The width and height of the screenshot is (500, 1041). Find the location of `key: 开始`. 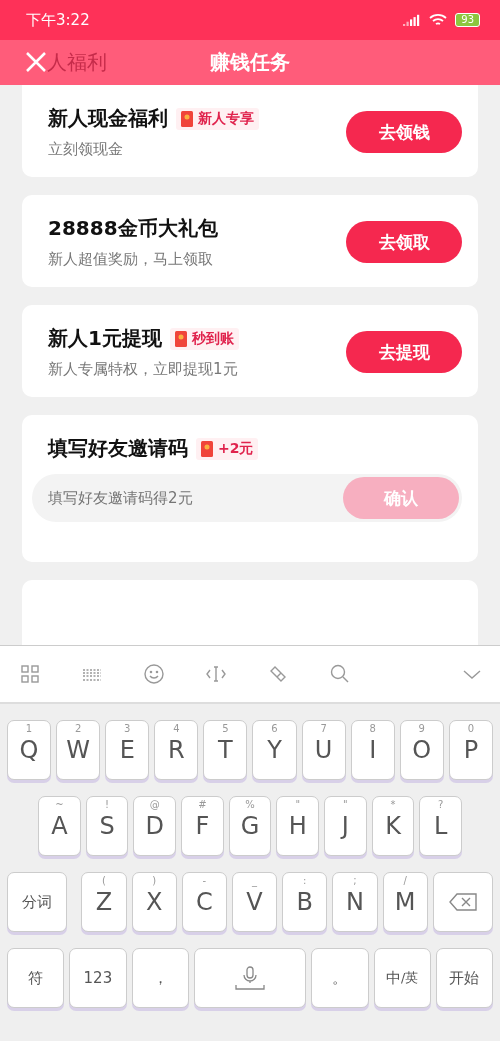

key: 开始 is located at coordinates (464, 978).